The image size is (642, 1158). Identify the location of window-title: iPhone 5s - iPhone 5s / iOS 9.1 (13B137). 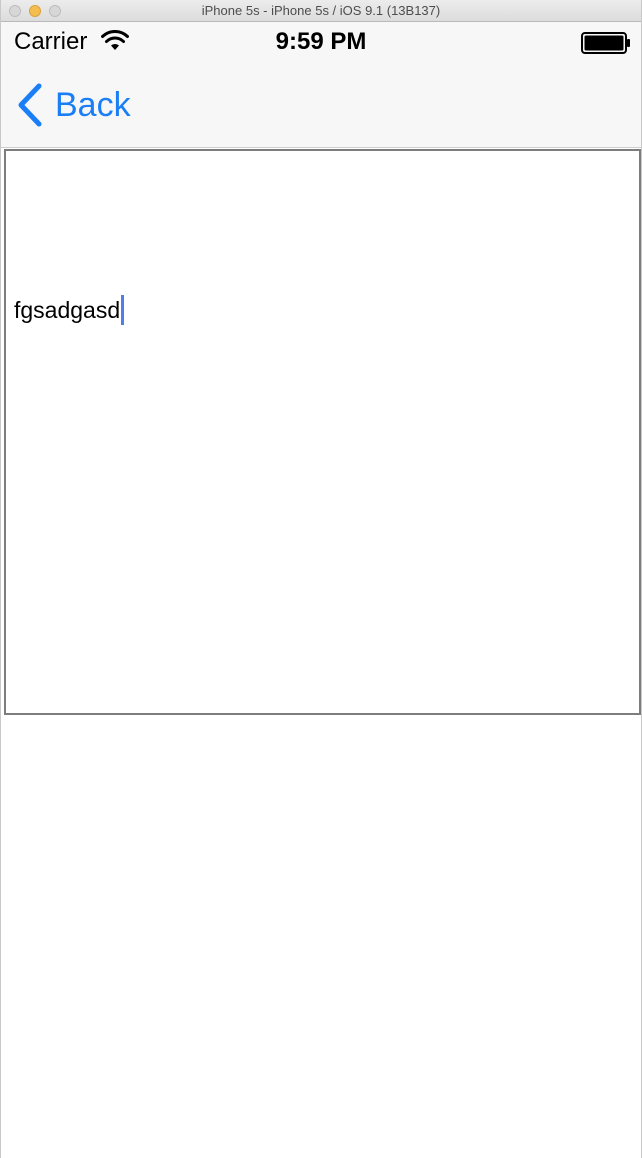
(321, 10).